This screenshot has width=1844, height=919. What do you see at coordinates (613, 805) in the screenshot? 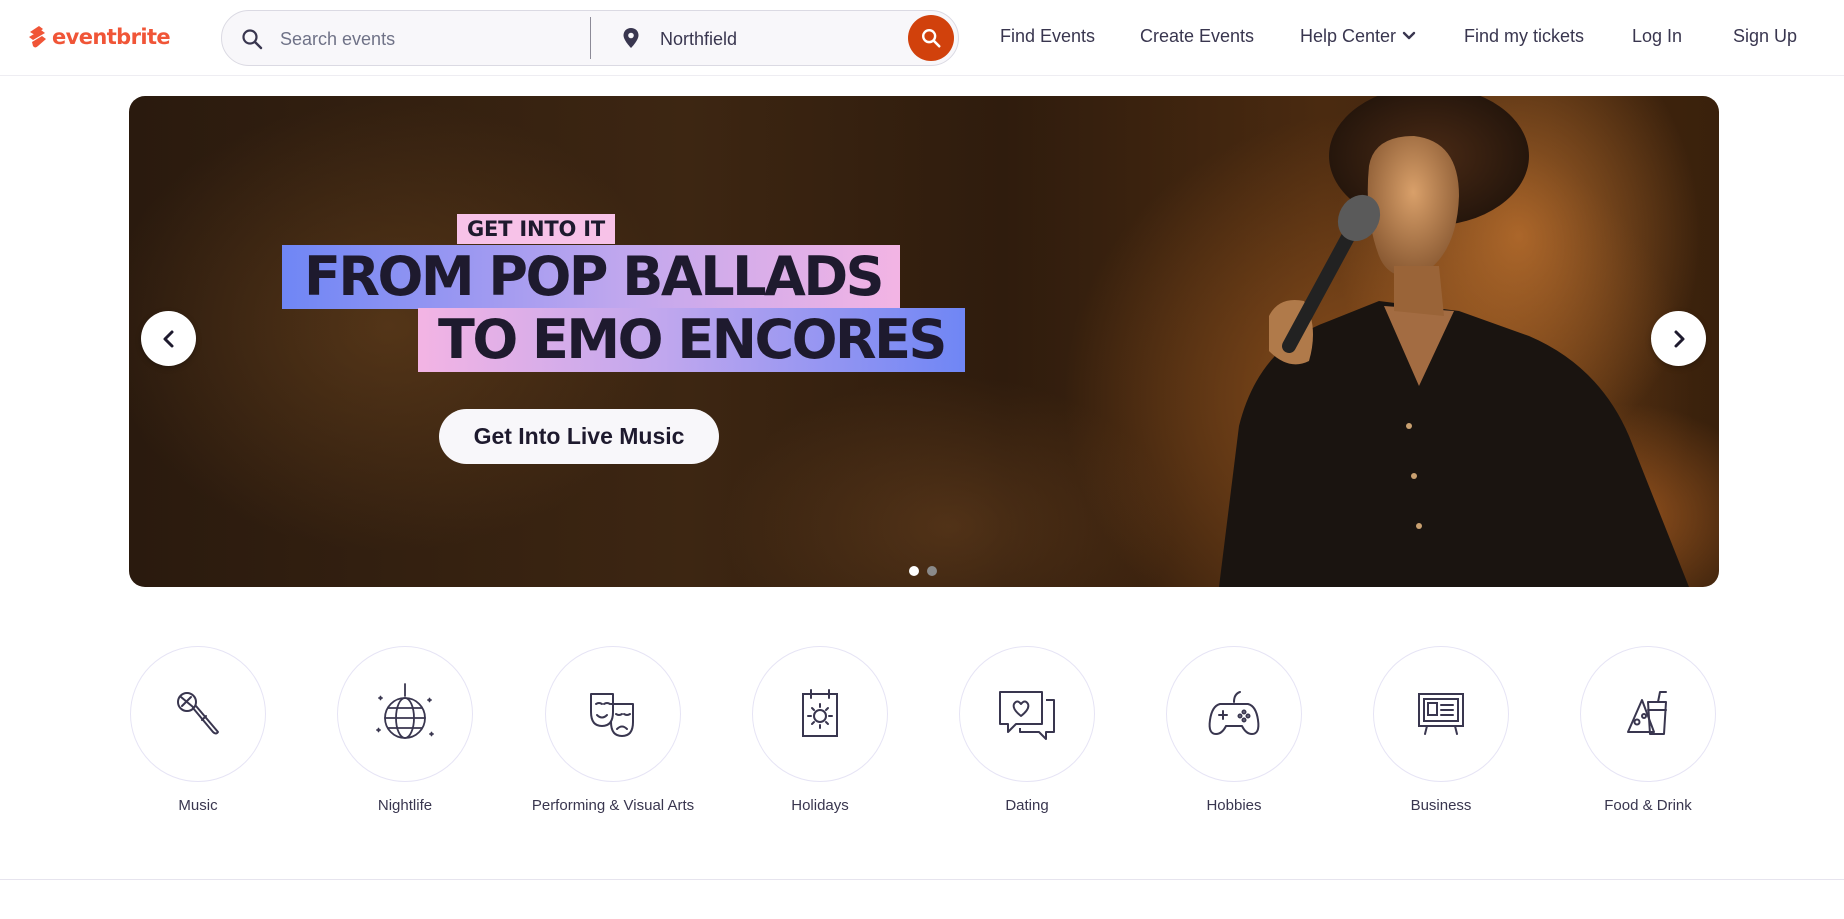
I see `category-label: Performing & Visual Arts` at bounding box center [613, 805].